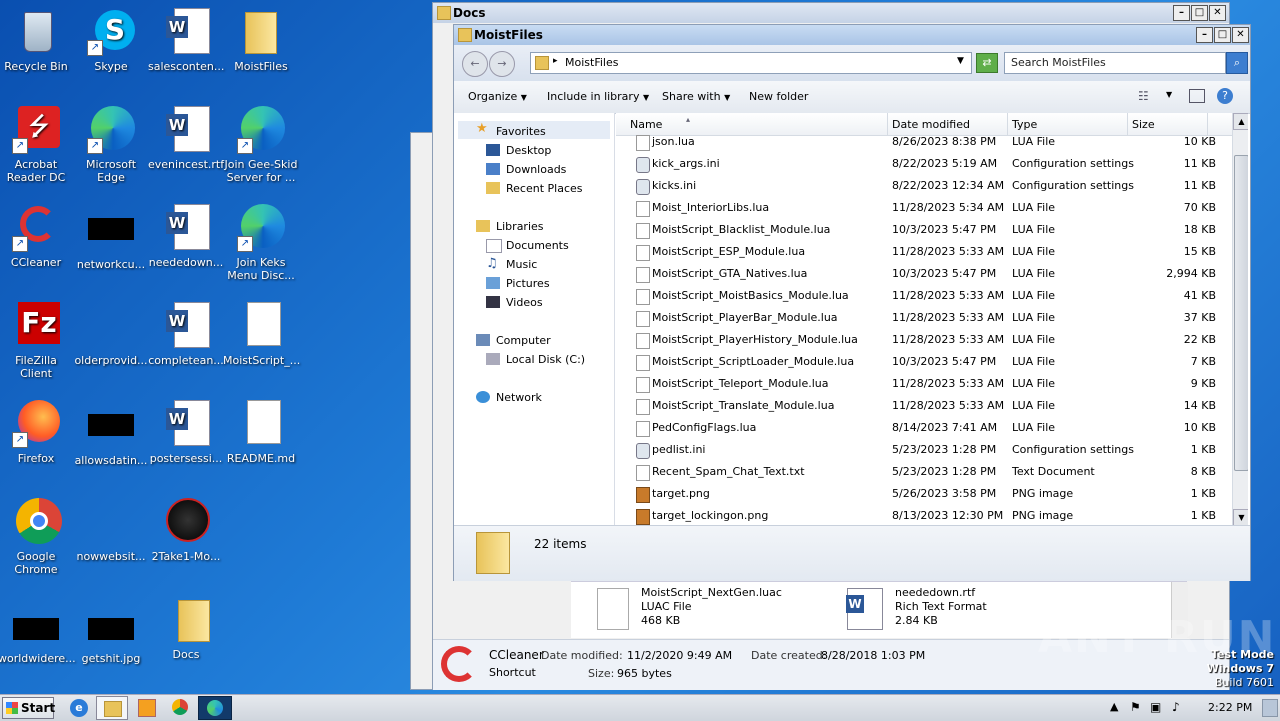 Image resolution: width=1280 pixels, height=721 pixels. What do you see at coordinates (1230, 707) in the screenshot?
I see `clock: 2:22 PM` at bounding box center [1230, 707].